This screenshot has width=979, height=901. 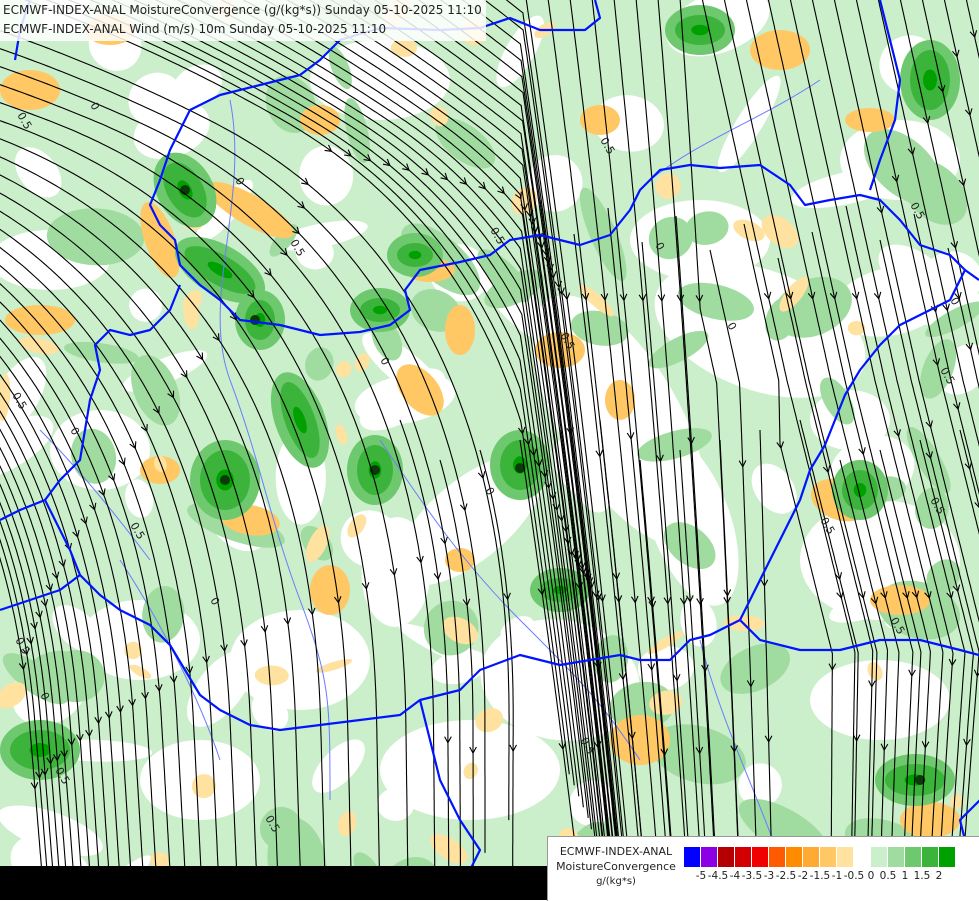 I want to click on legend-tick-label: -3.5, so click(x=752, y=876).